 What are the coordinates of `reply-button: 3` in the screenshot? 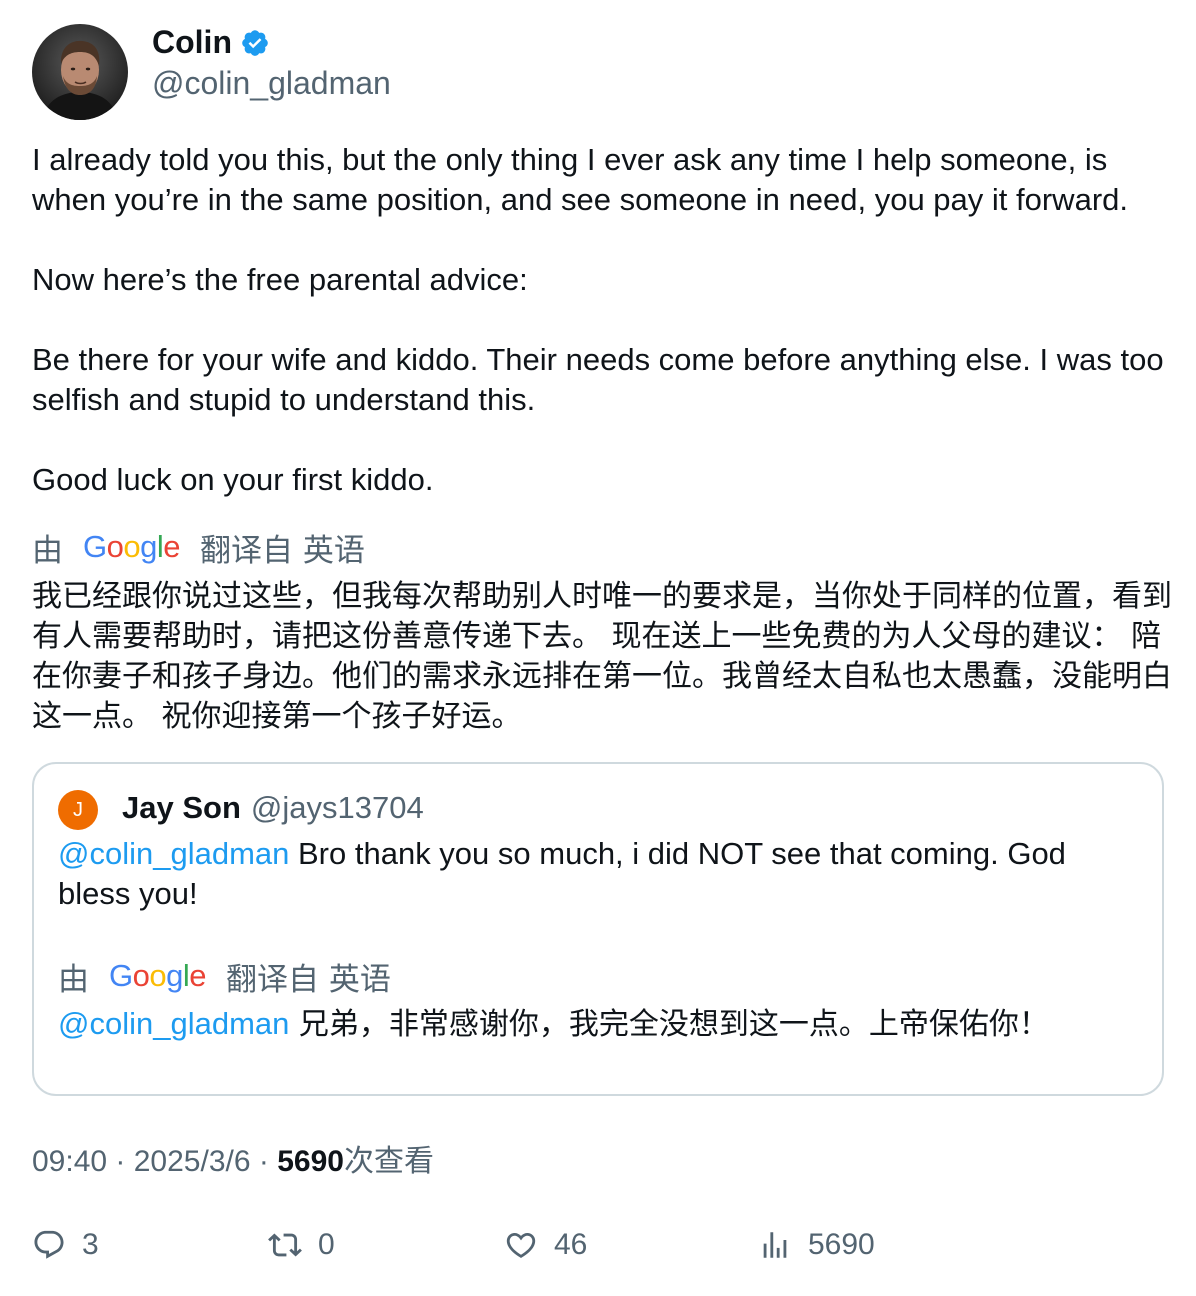 It's located at (65, 1245).